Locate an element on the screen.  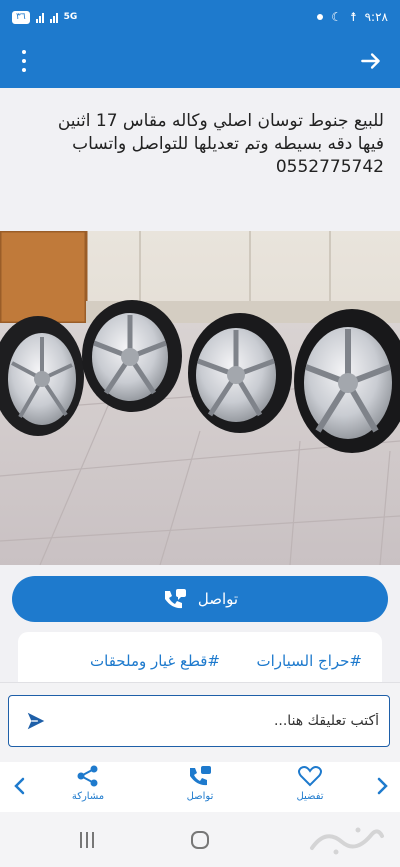
chevron-left-icon is located at coordinates (20, 786).